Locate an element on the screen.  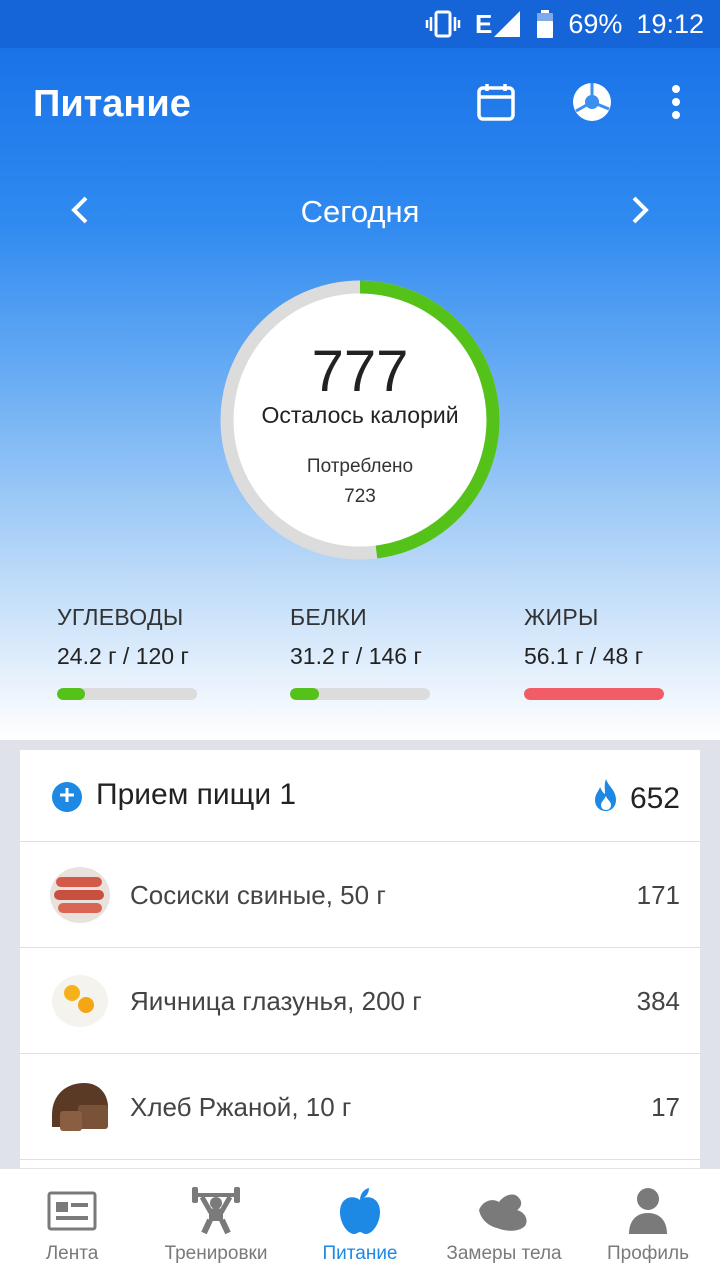
more-vert-icon is located at coordinates (676, 104).